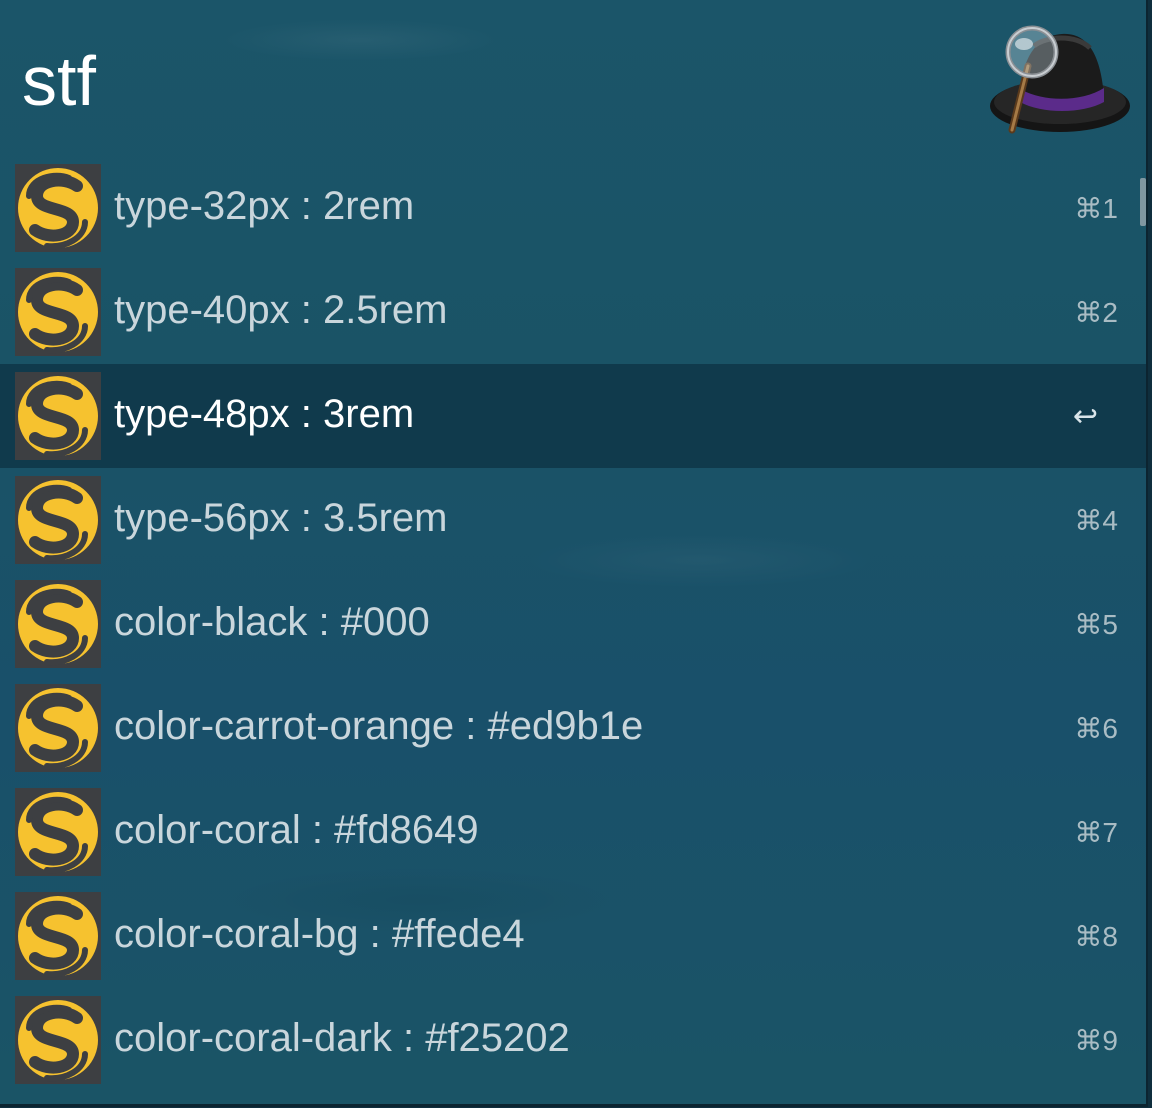 This screenshot has height=1108, width=1152. I want to click on result-shortcut: ⌘5, so click(1096, 624).